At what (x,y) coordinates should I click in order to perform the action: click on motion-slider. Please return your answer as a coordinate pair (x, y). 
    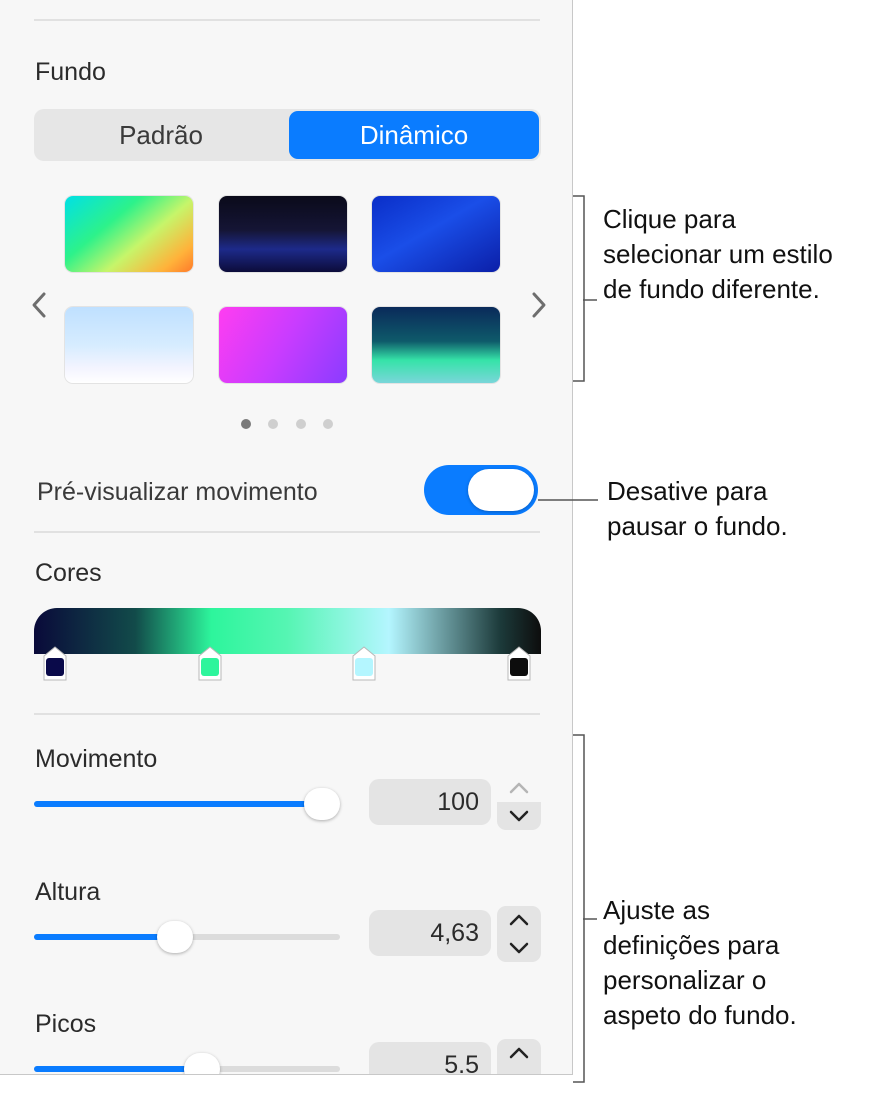
    Looking at the image, I should click on (187, 804).